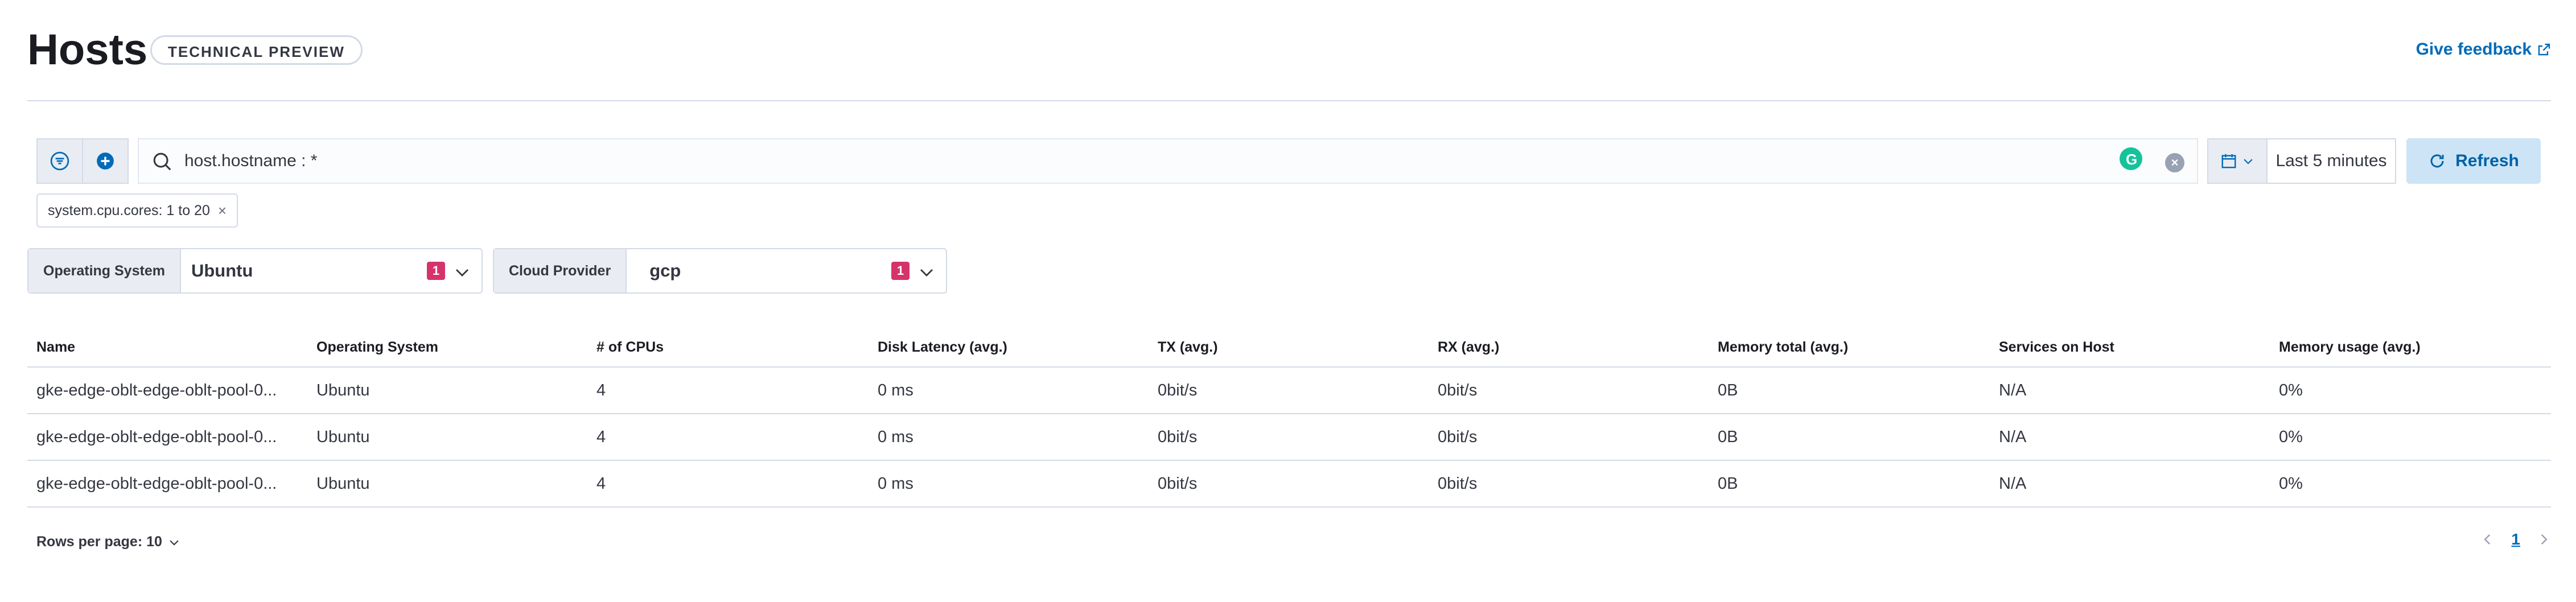  Describe the element at coordinates (2056, 348) in the screenshot. I see `column-header-services: Services on Host` at that location.